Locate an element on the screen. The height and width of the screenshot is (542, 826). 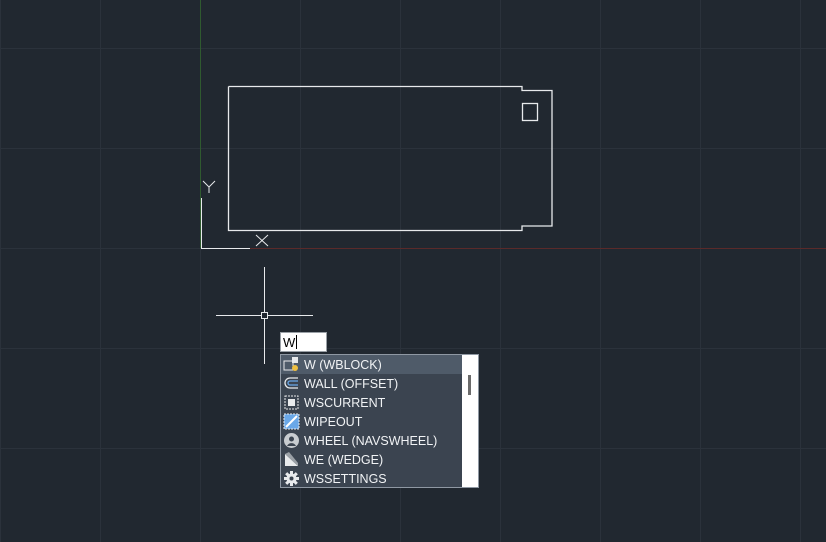
text-caret is located at coordinates (296, 342).